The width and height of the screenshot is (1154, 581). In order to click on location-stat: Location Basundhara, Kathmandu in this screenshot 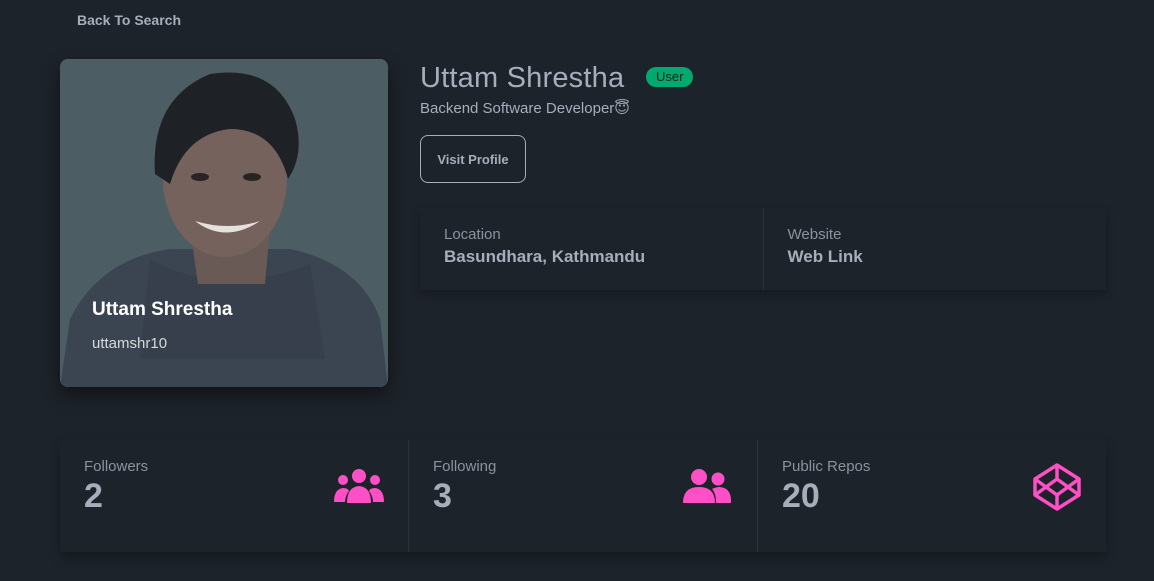, I will do `click(591, 249)`.